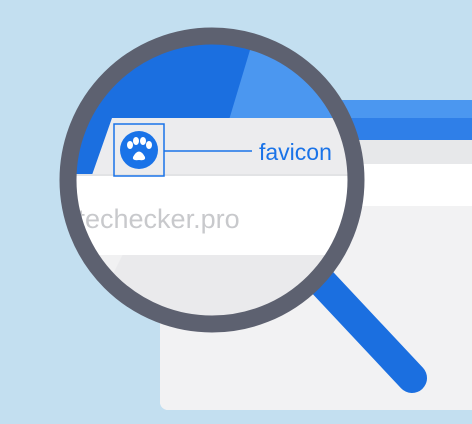 This screenshot has width=472, height=424. What do you see at coordinates (139, 150) in the screenshot?
I see `paw-icon` at bounding box center [139, 150].